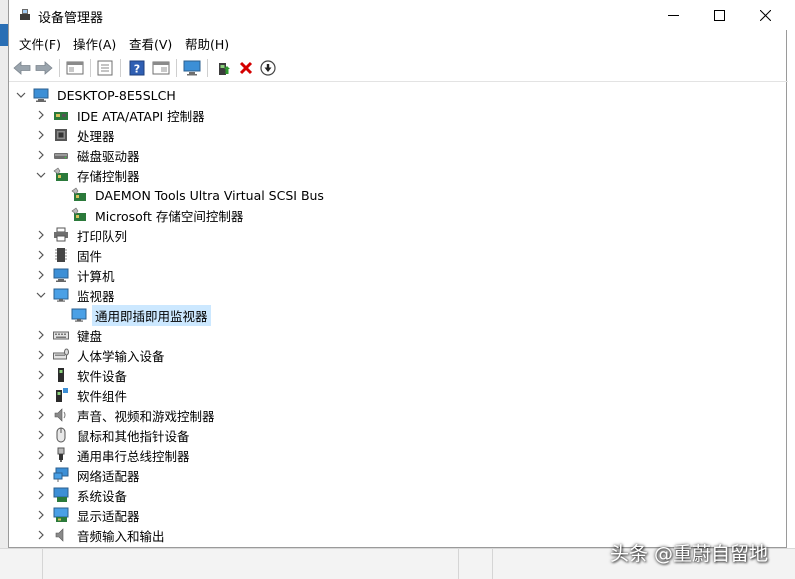  Describe the element at coordinates (102, 236) in the screenshot. I see `tree-item-label: 打印队列` at that location.